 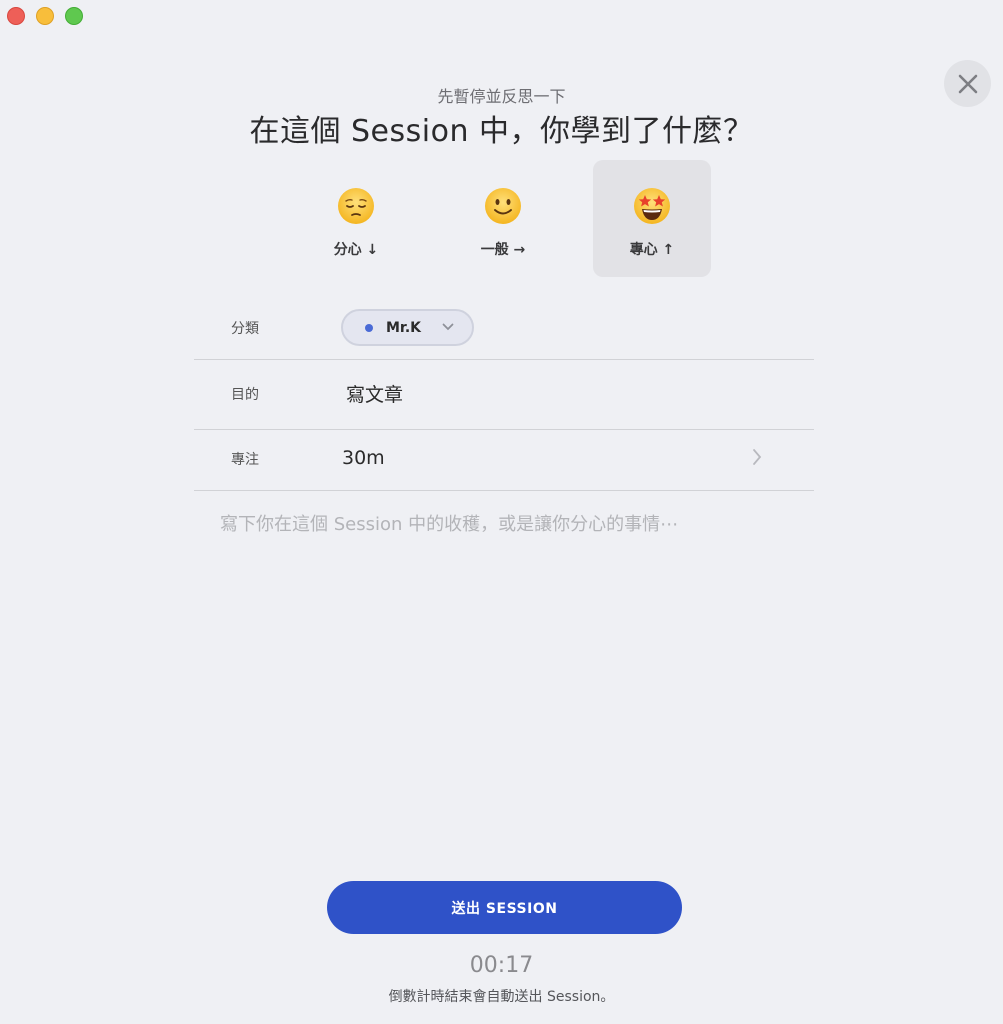 I want to click on countdown-note: 倒數計時結束會自動送出 Session。, so click(x=501, y=997).